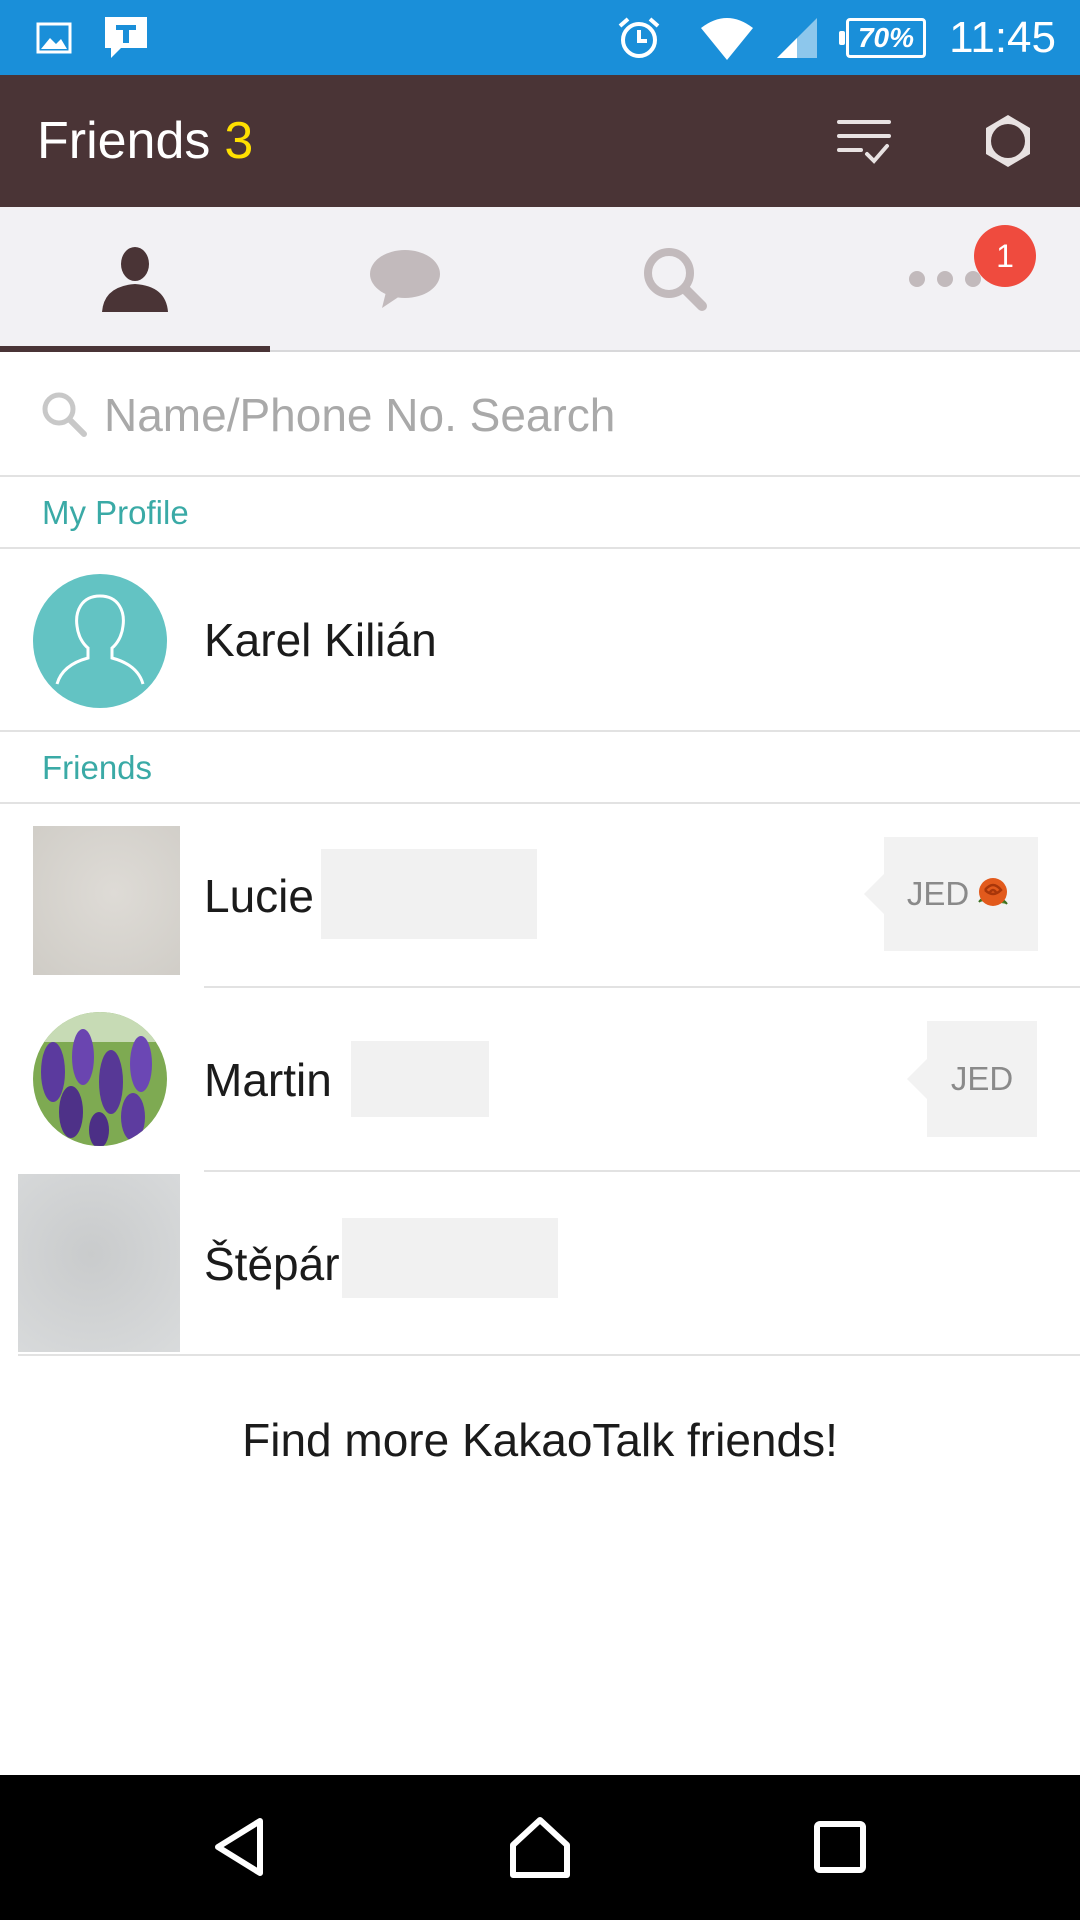  I want to click on chat-bubble-icon, so click(405, 278).